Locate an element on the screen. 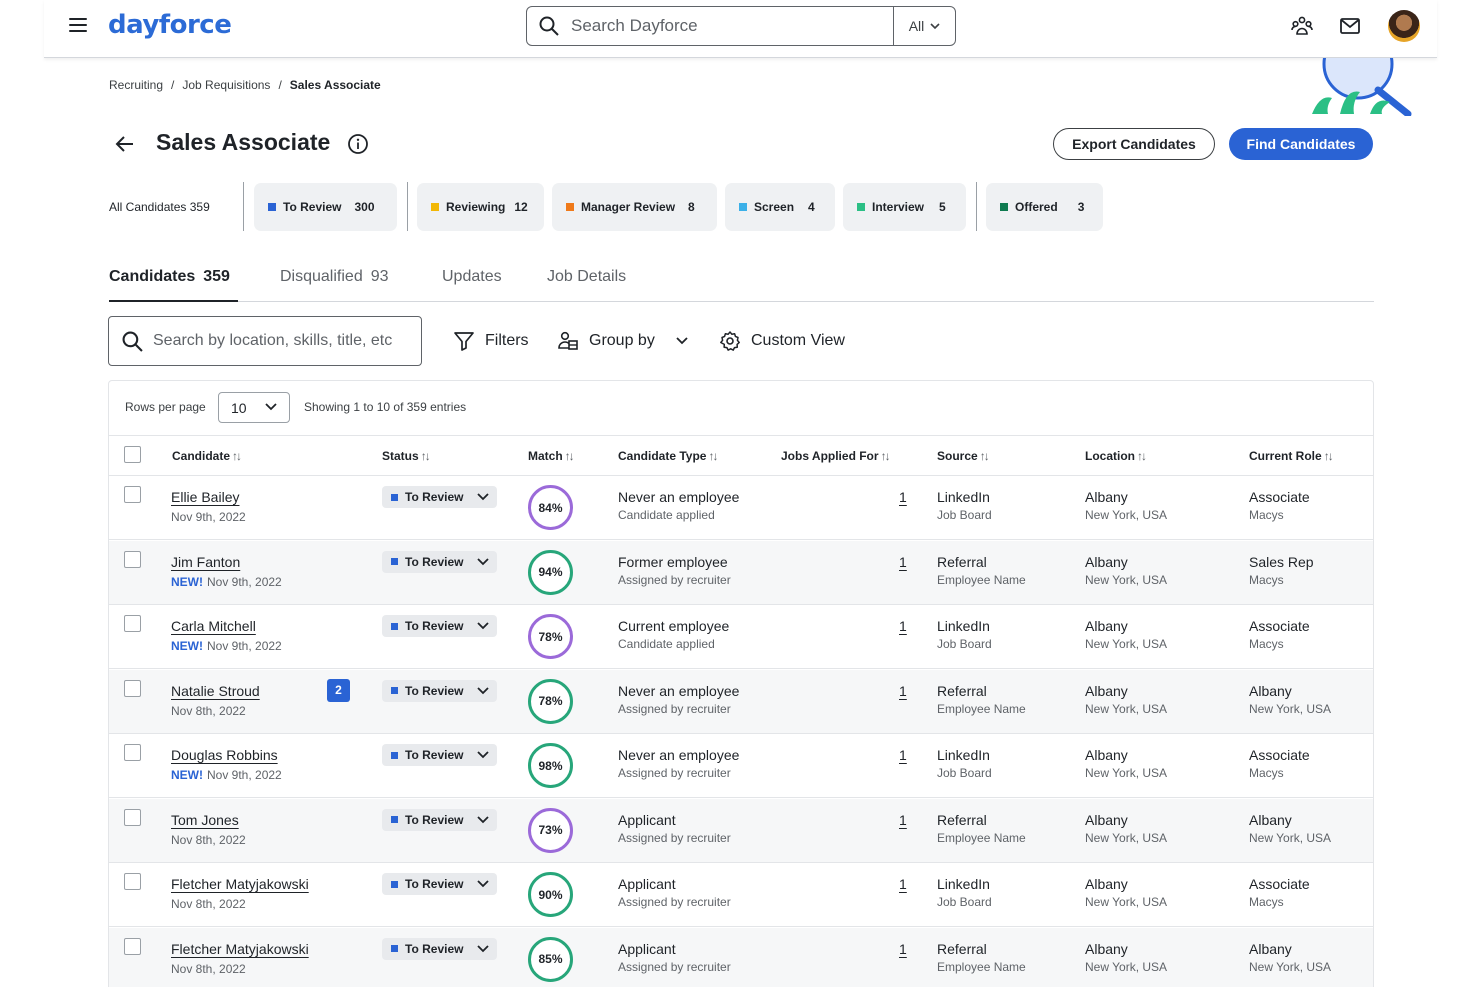  tab-job-details: Job Details is located at coordinates (586, 285).